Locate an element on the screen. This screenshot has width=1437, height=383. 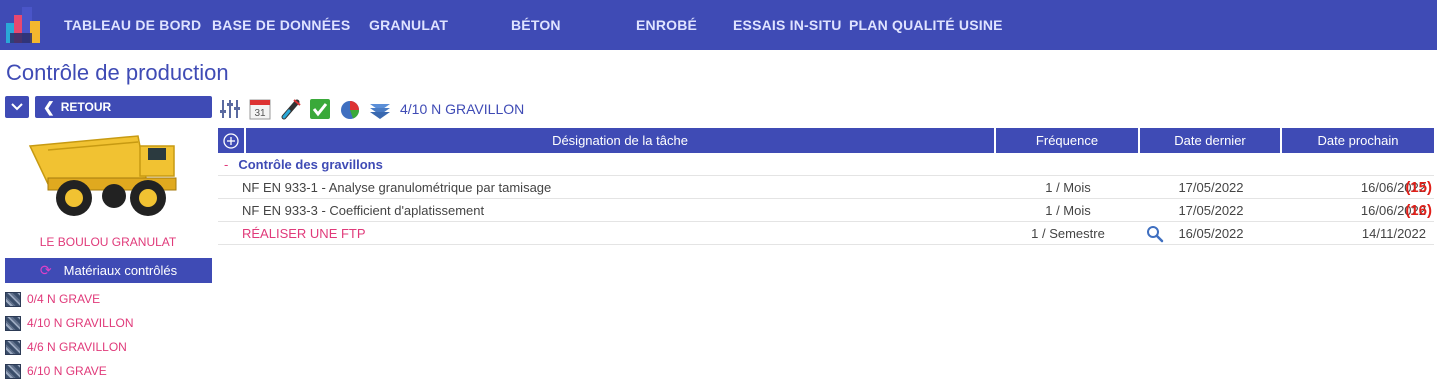
task-frequency: 1 / Semestre is located at coordinates (1068, 233).